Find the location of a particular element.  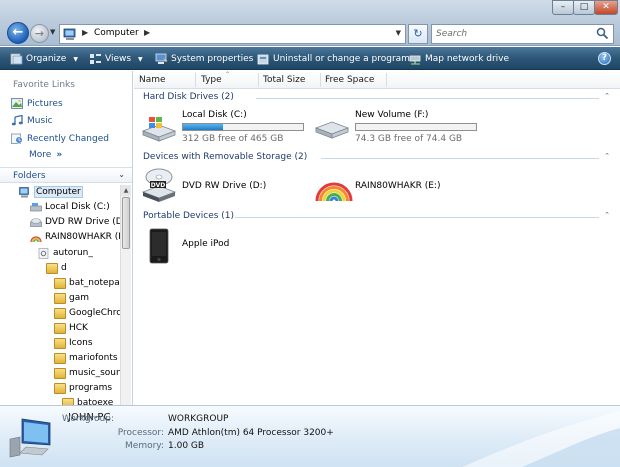

help-icon: ? is located at coordinates (604, 58).